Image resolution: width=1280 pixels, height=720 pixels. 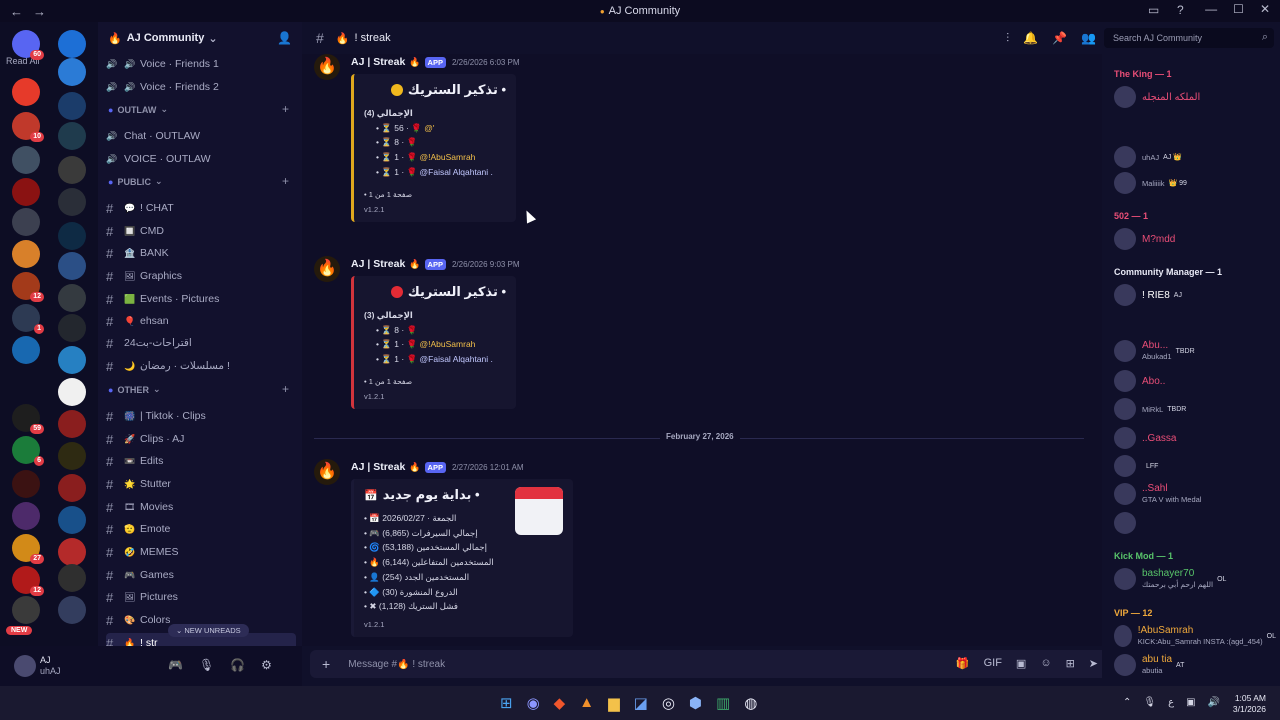 I want to click on member-item: bashayer70 اللهم ارحم أبي برحمتك OL, so click(x=1195, y=579).